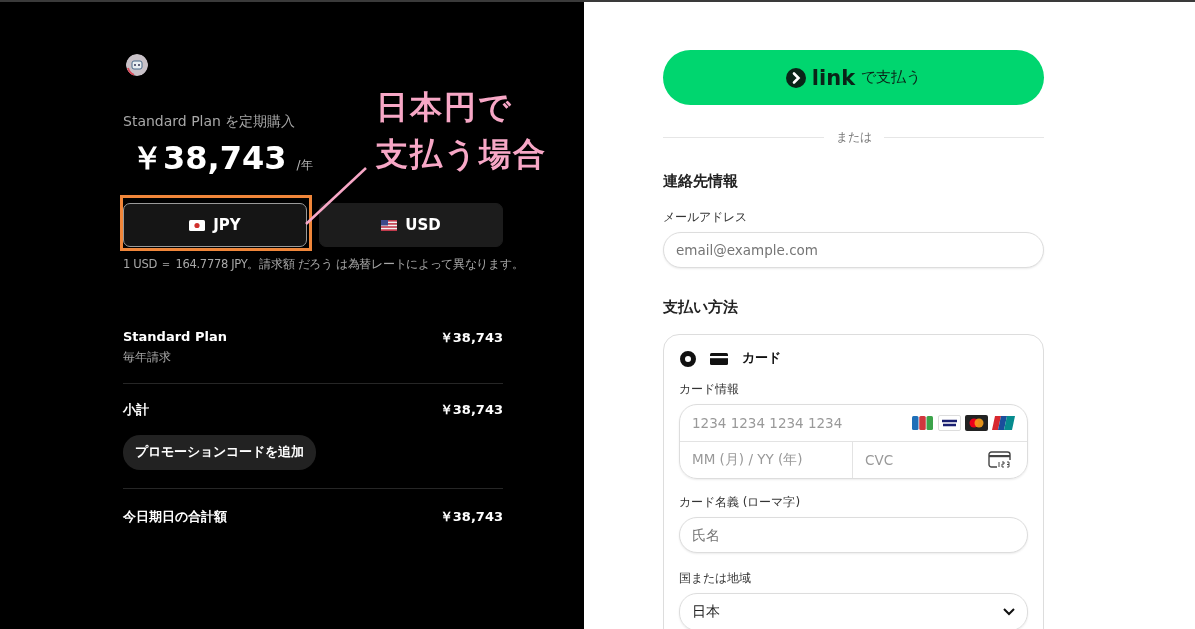  I want to click on item-name: Standard Plan, so click(175, 336).